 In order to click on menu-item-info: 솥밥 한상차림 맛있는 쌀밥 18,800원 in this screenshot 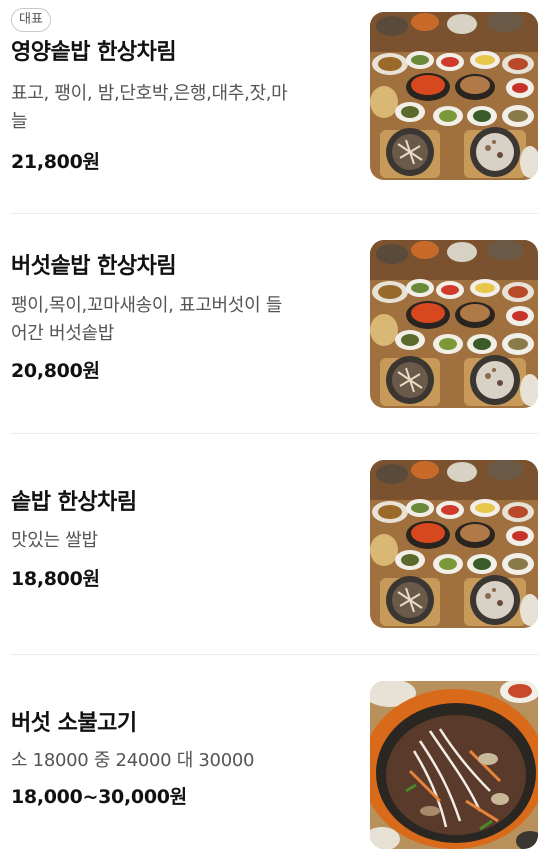, I will do `click(181, 540)`.